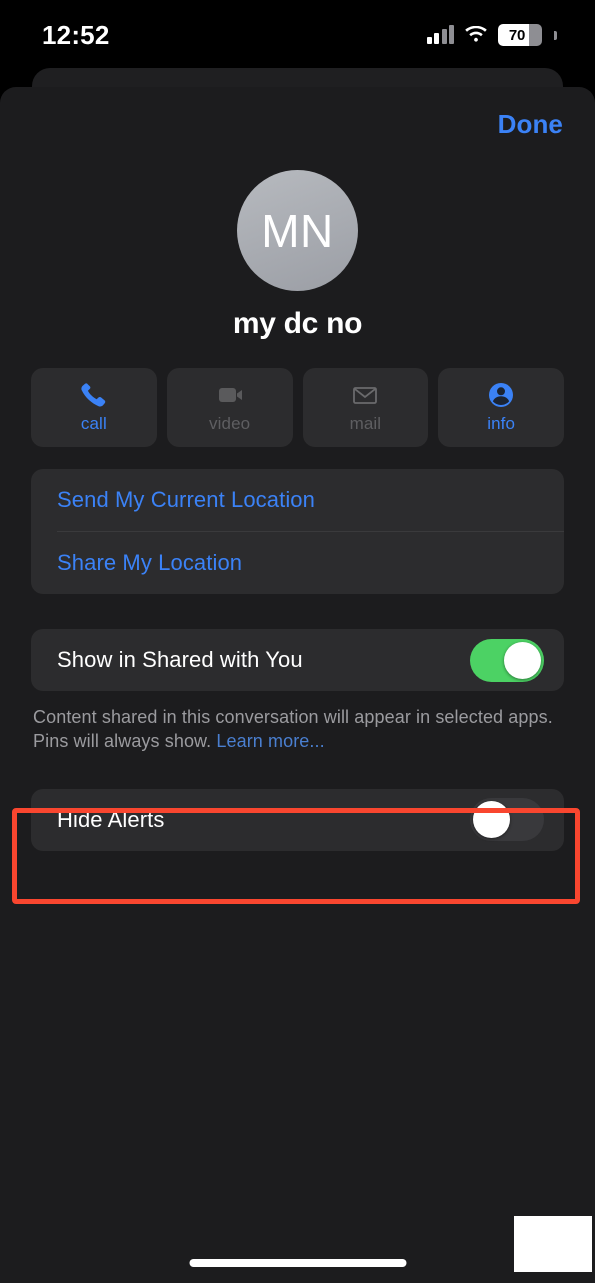 This screenshot has height=1283, width=595. What do you see at coordinates (501, 395) in the screenshot?
I see `person-circle-icon` at bounding box center [501, 395].